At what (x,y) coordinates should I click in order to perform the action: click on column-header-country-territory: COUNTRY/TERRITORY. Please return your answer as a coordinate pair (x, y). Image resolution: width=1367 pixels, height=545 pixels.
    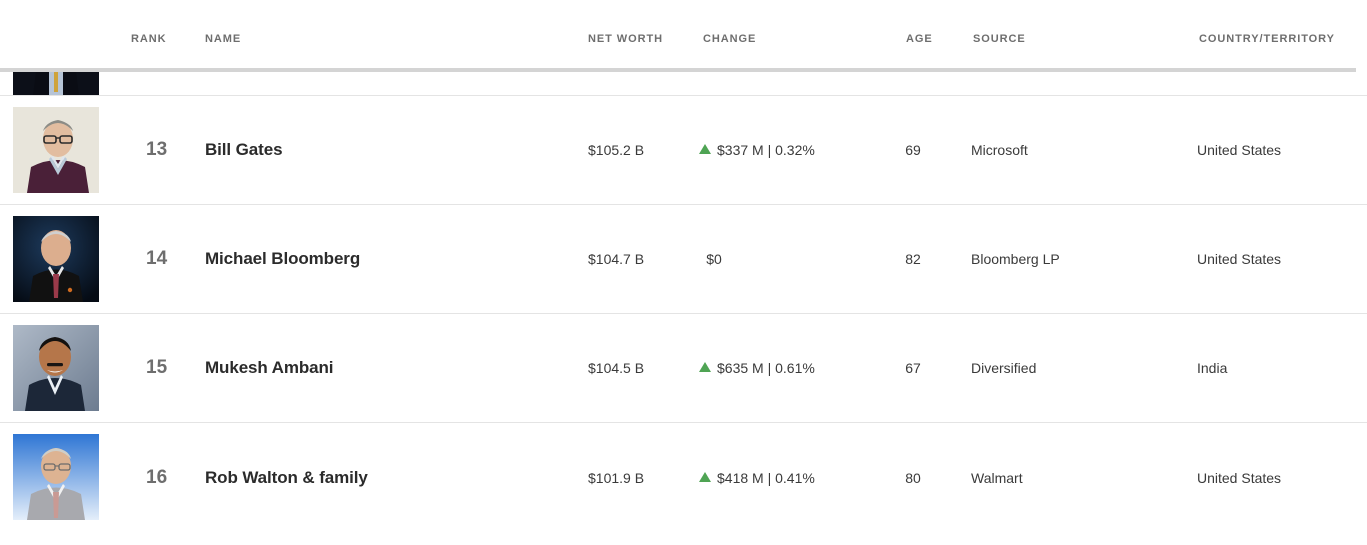
    Looking at the image, I should click on (1267, 39).